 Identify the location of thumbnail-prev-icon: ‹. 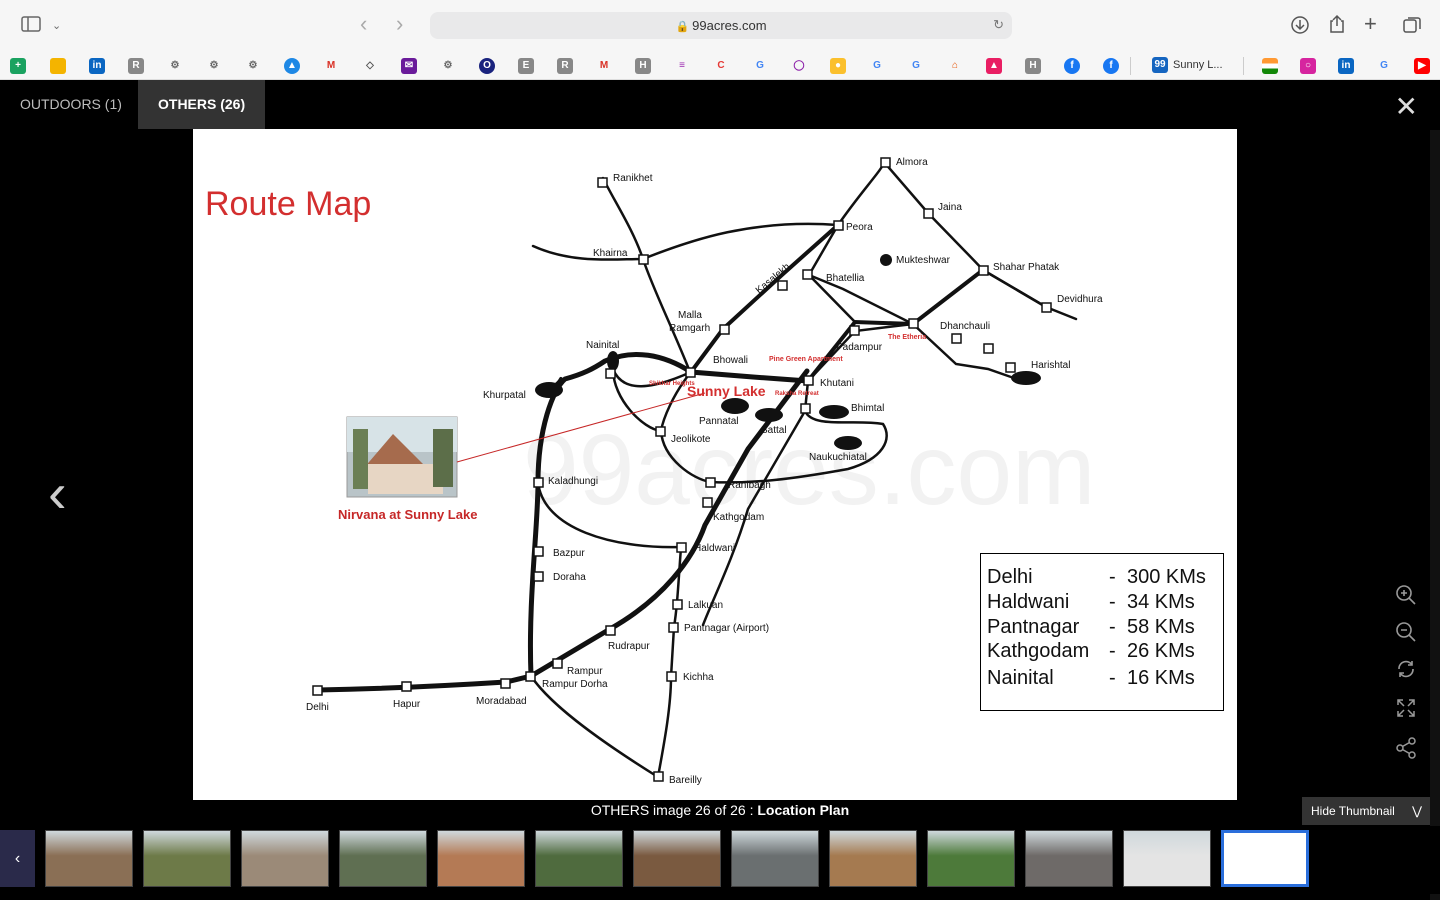
(17, 858).